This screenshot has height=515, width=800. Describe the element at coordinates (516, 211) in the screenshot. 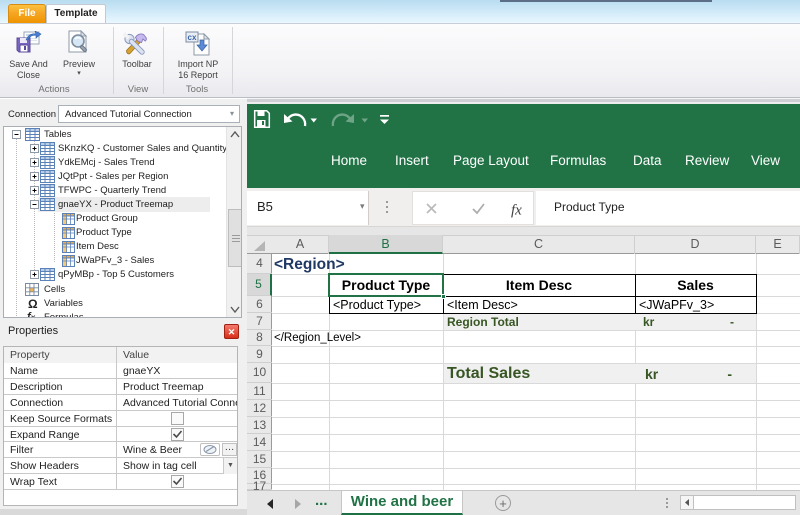

I see `svg-text: fx` at that location.